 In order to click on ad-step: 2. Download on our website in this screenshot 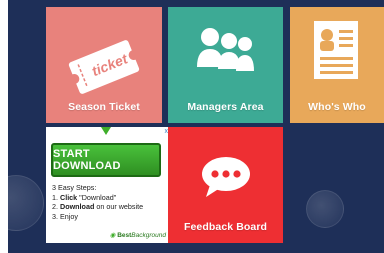, I will do `click(98, 207)`.